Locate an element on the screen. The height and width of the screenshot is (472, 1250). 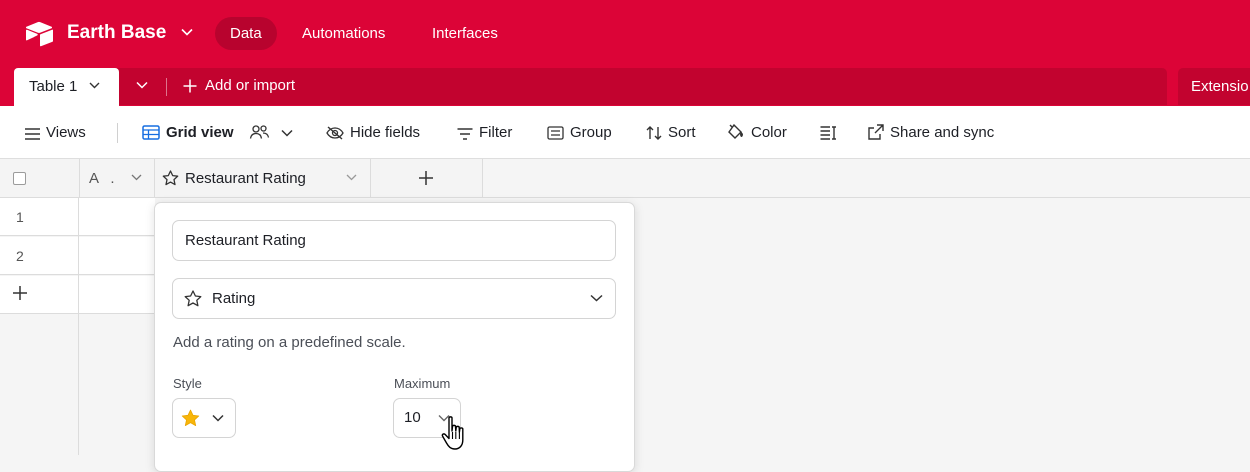
tab-label: Table 1 is located at coordinates (53, 86).